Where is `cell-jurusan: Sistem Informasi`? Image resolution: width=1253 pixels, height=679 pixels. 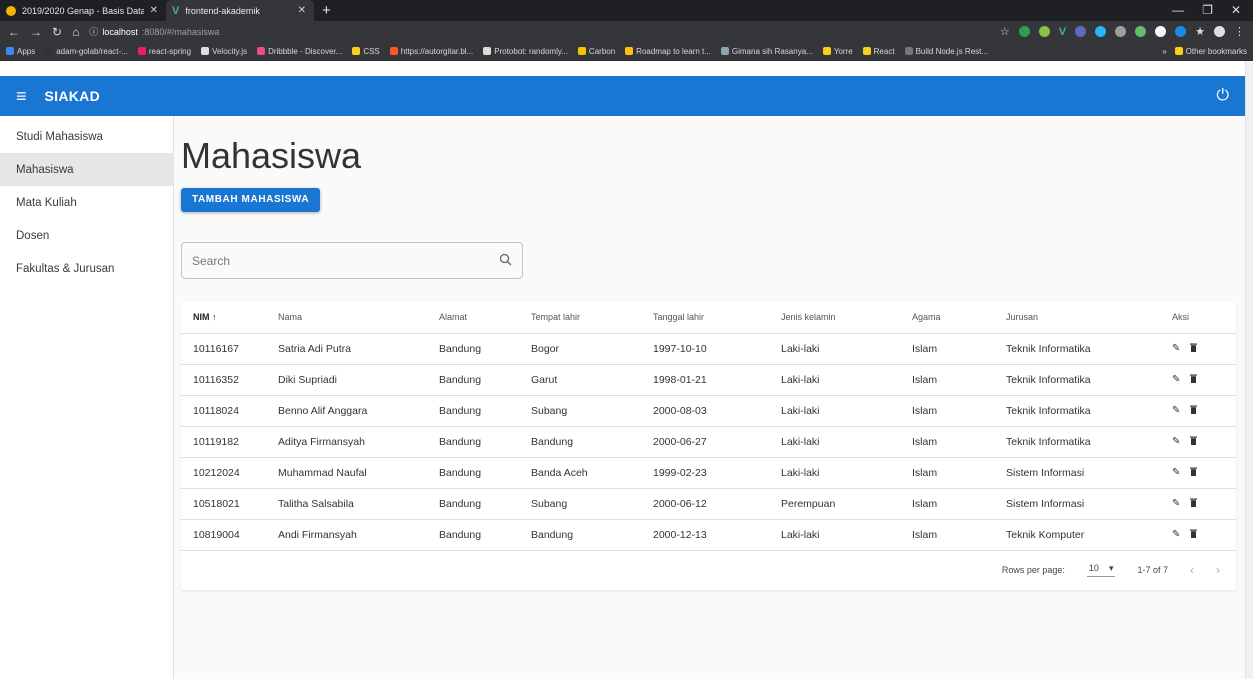 cell-jurusan: Sistem Informasi is located at coordinates (1089, 473).